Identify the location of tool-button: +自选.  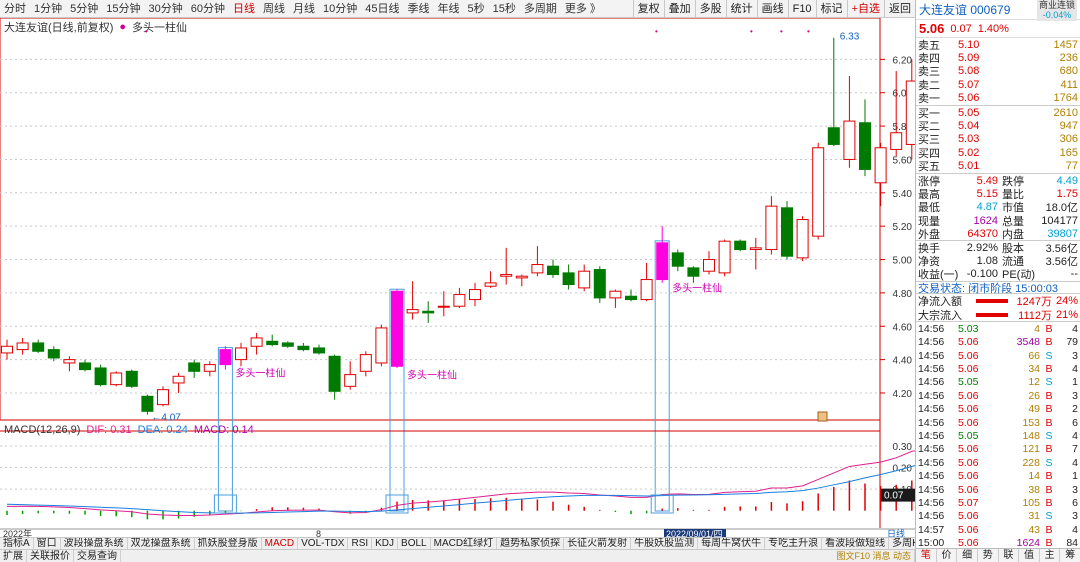
(865, 9).